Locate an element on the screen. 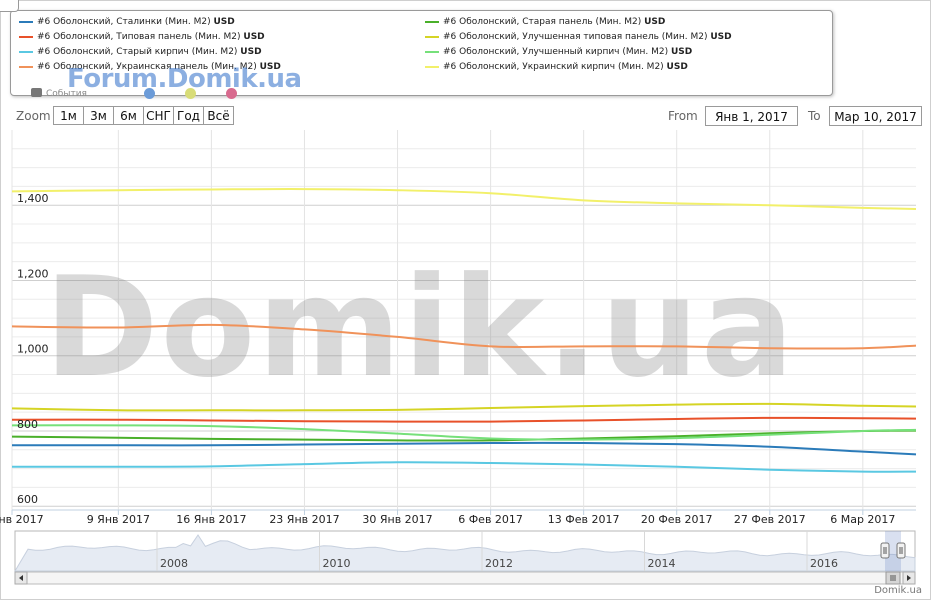  scrollbar-track is located at coordinates (465, 578).